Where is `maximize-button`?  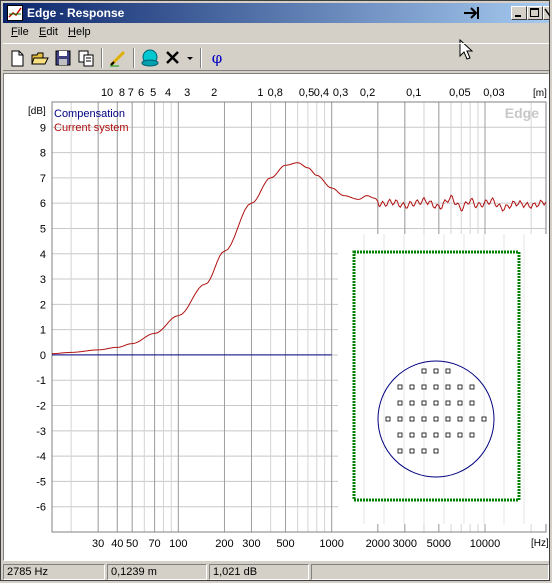 maximize-button is located at coordinates (535, 13).